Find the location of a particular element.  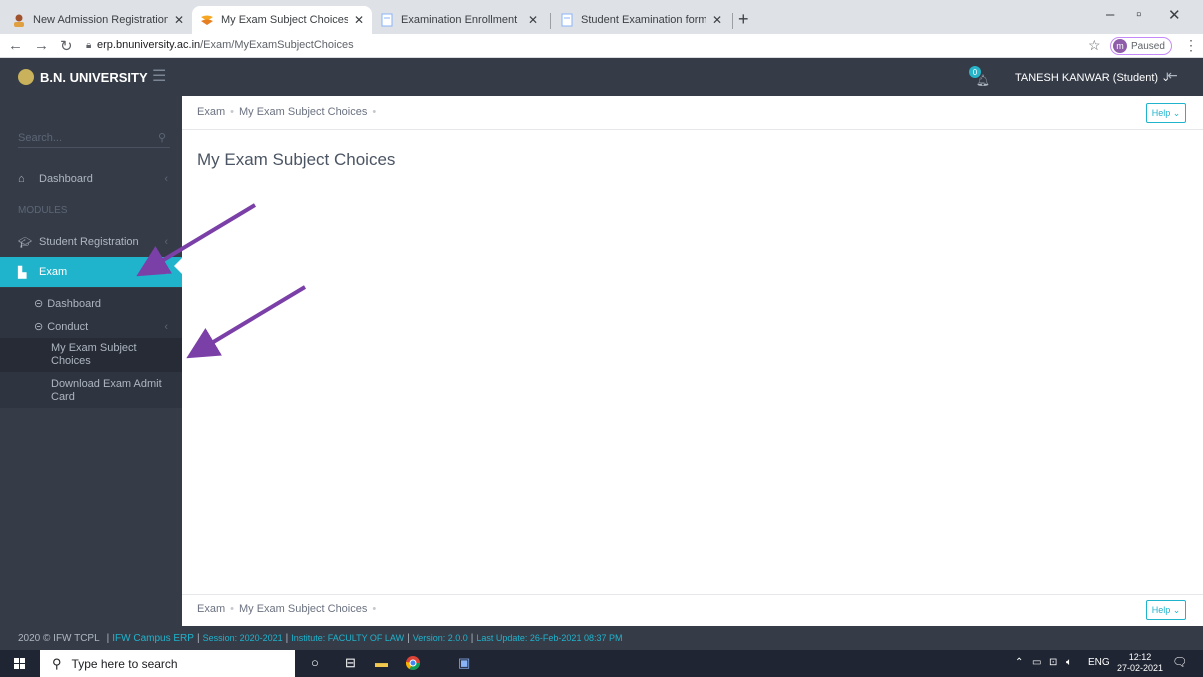

date: 27-02-2021 is located at coordinates (1140, 668).